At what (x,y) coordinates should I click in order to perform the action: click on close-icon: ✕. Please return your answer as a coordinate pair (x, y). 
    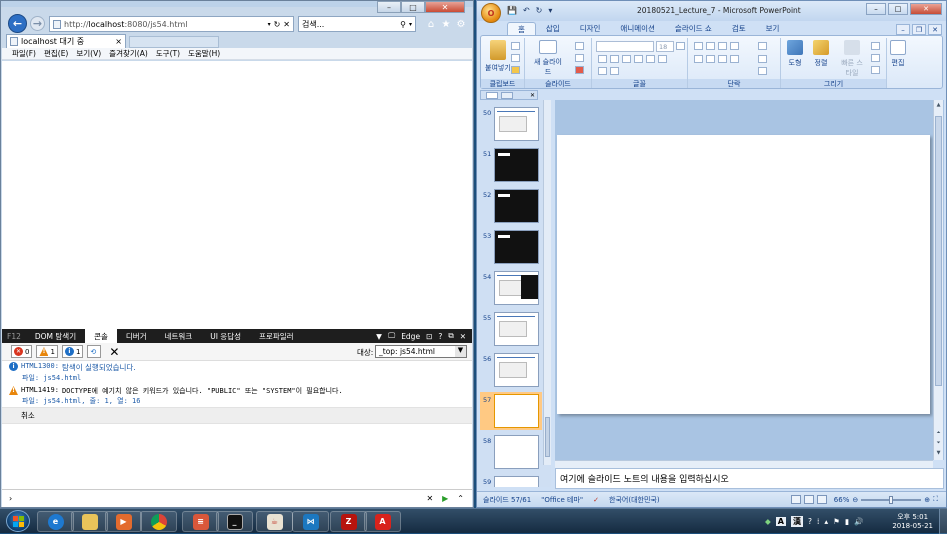
    Looking at the image, I should click on (286, 24).